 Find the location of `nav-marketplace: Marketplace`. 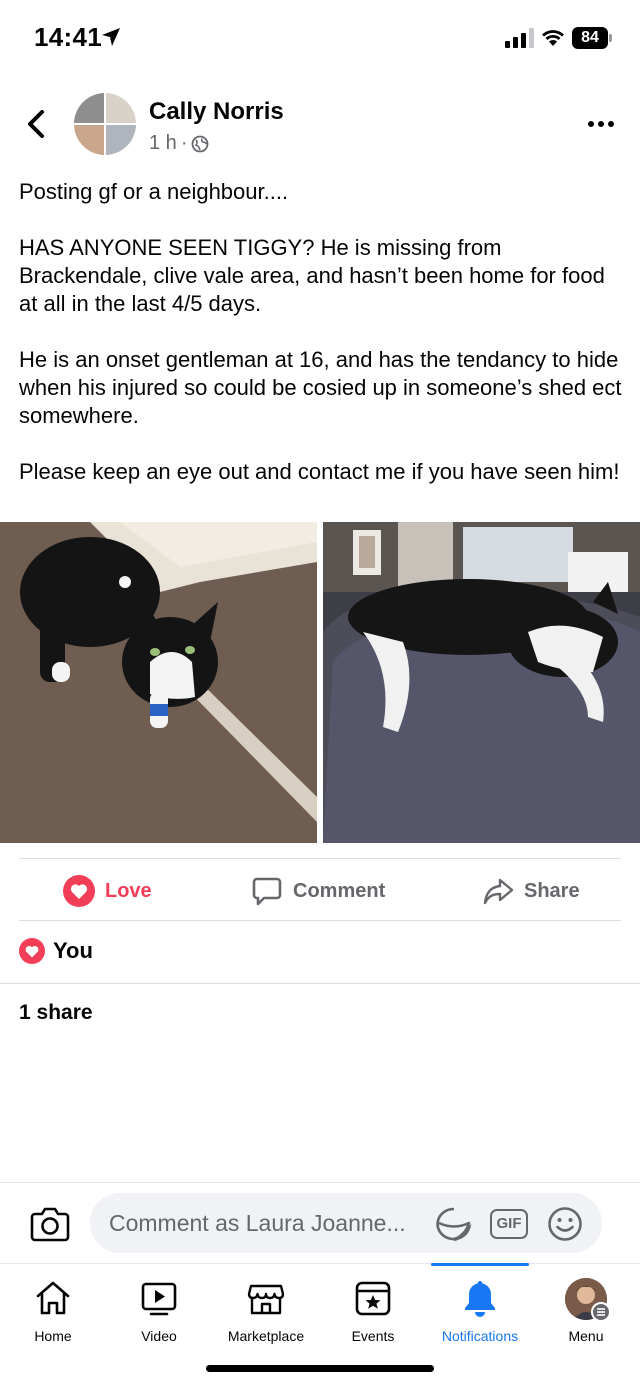

nav-marketplace: Marketplace is located at coordinates (266, 1309).